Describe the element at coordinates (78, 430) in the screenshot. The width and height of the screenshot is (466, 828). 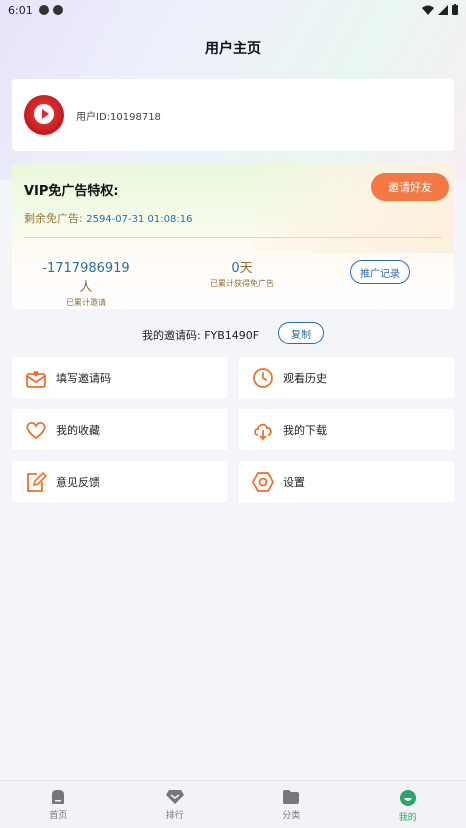
I see `menu-label: 我的收藏` at that location.